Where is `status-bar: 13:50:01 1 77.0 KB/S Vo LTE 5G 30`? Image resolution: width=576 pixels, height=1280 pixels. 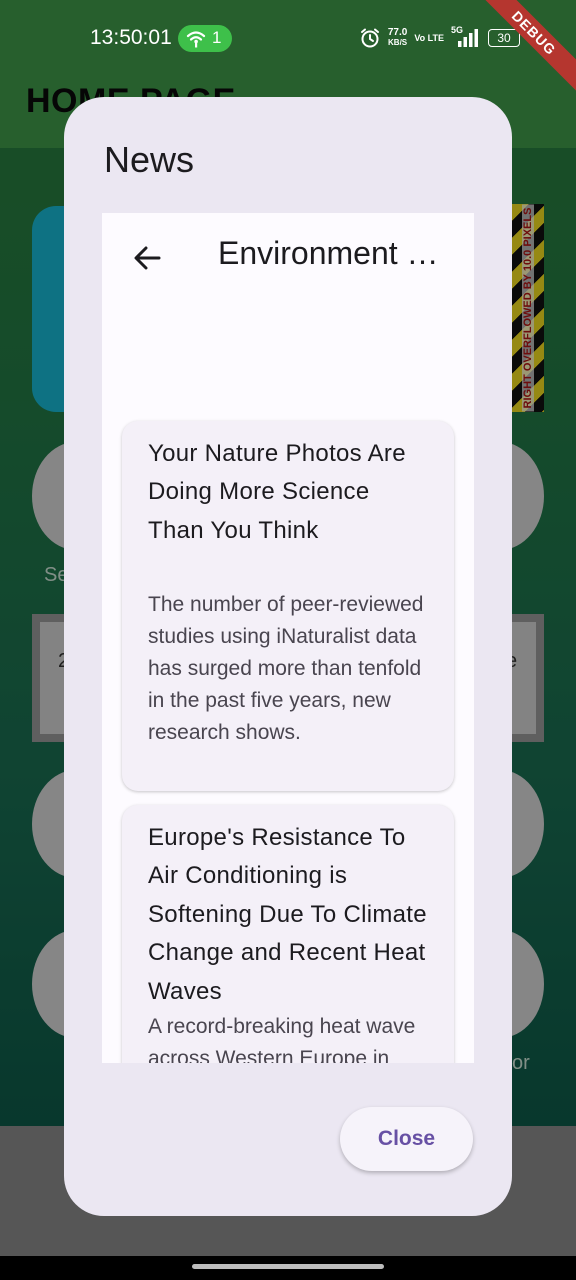
status-bar: 13:50:01 1 77.0 KB/S Vo LTE 5G 30 is located at coordinates (288, 38).